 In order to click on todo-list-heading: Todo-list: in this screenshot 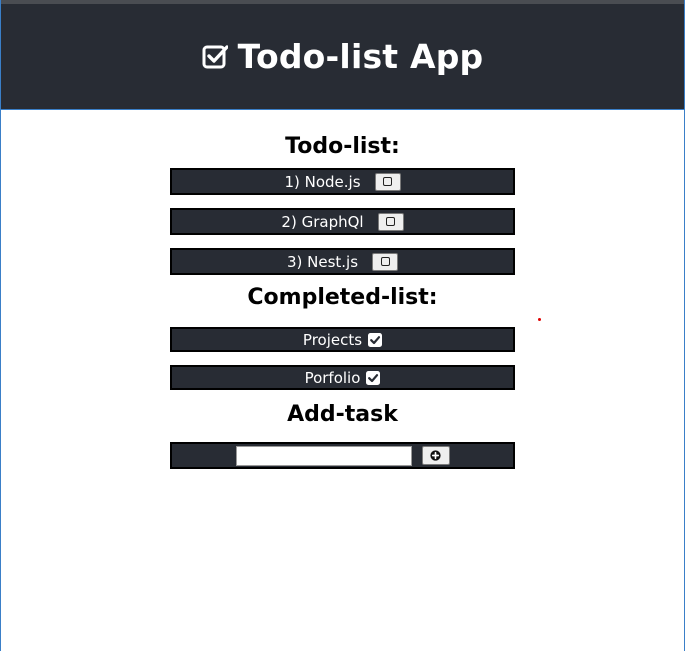, I will do `click(342, 146)`.